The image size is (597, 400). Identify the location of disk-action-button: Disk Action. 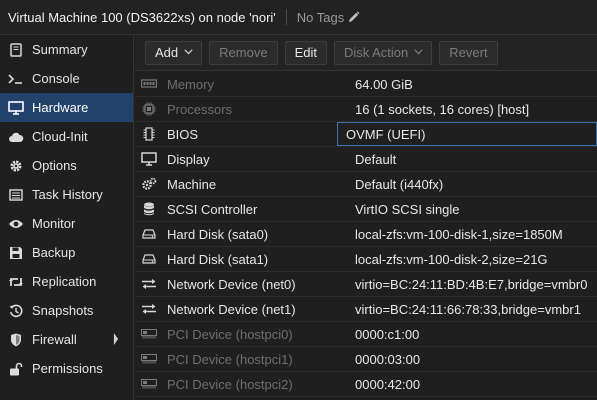
(383, 52).